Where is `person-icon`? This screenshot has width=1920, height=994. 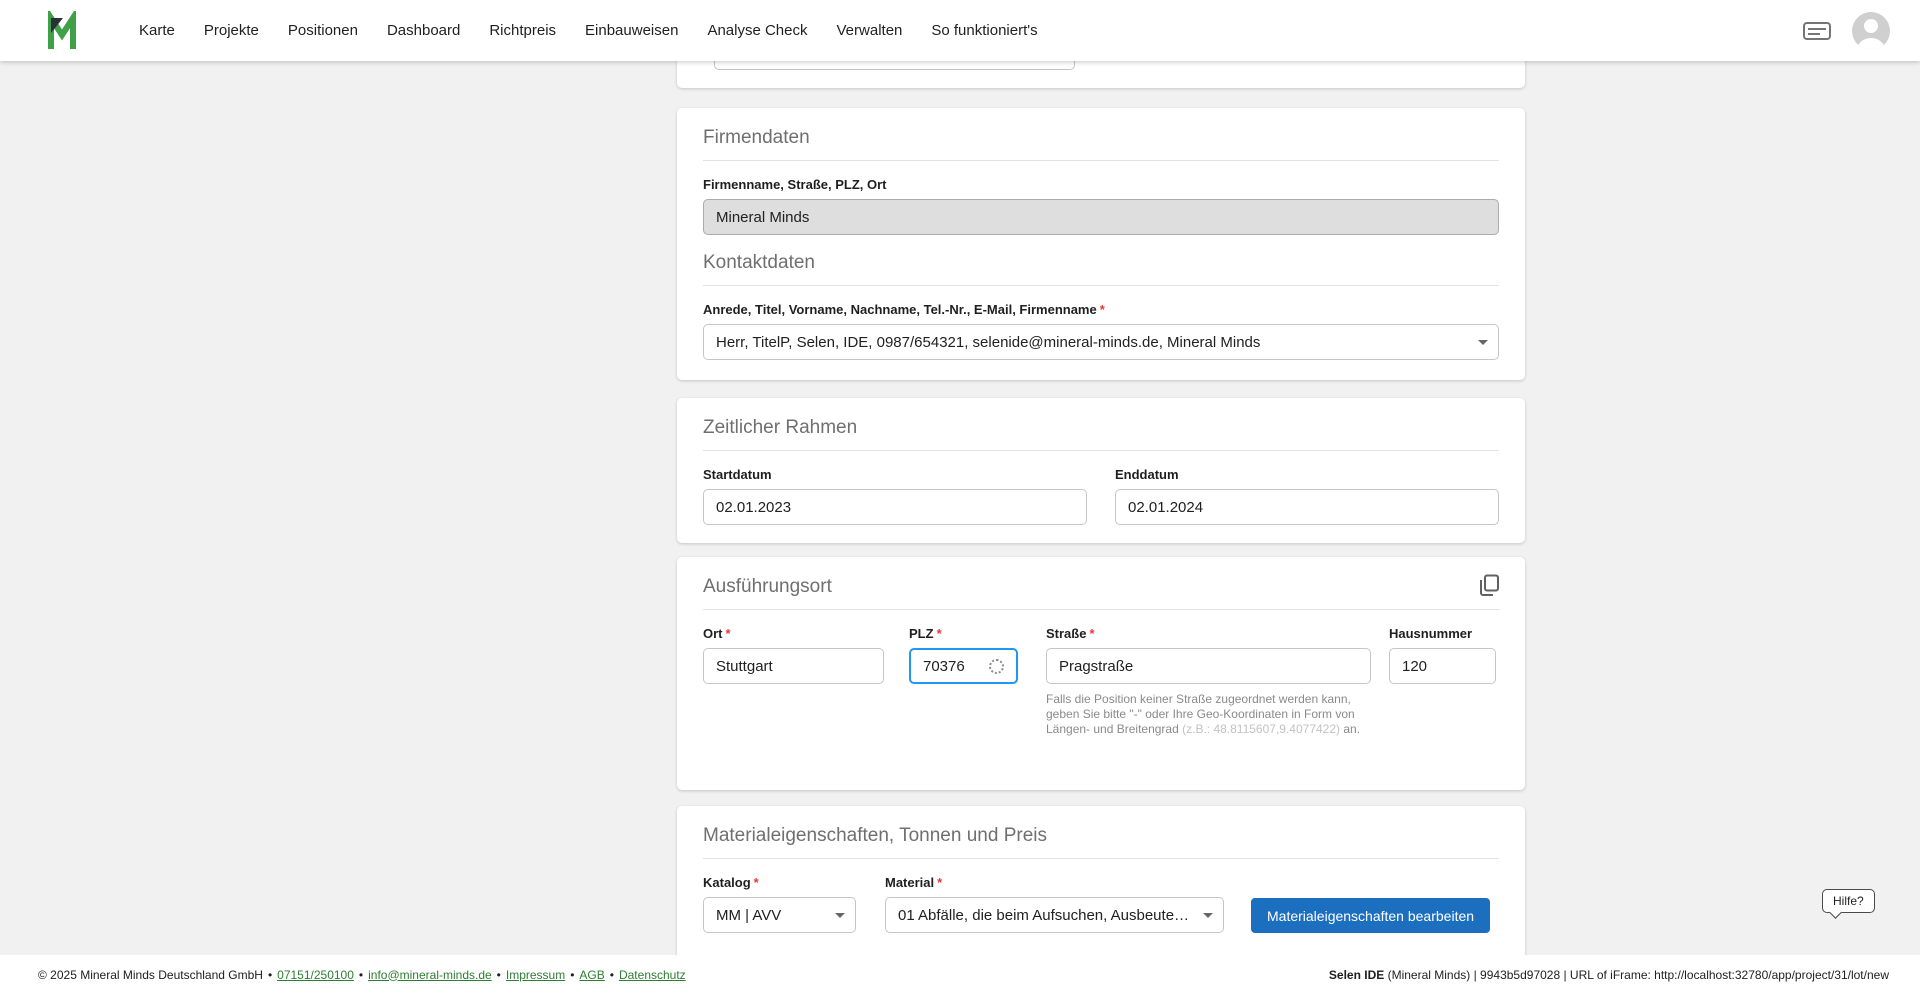
person-icon is located at coordinates (1871, 34).